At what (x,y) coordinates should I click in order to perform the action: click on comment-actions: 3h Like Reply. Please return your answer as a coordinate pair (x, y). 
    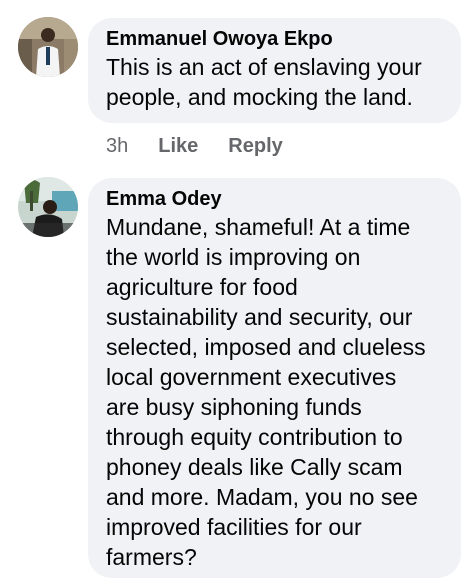
    Looking at the image, I should click on (194, 146).